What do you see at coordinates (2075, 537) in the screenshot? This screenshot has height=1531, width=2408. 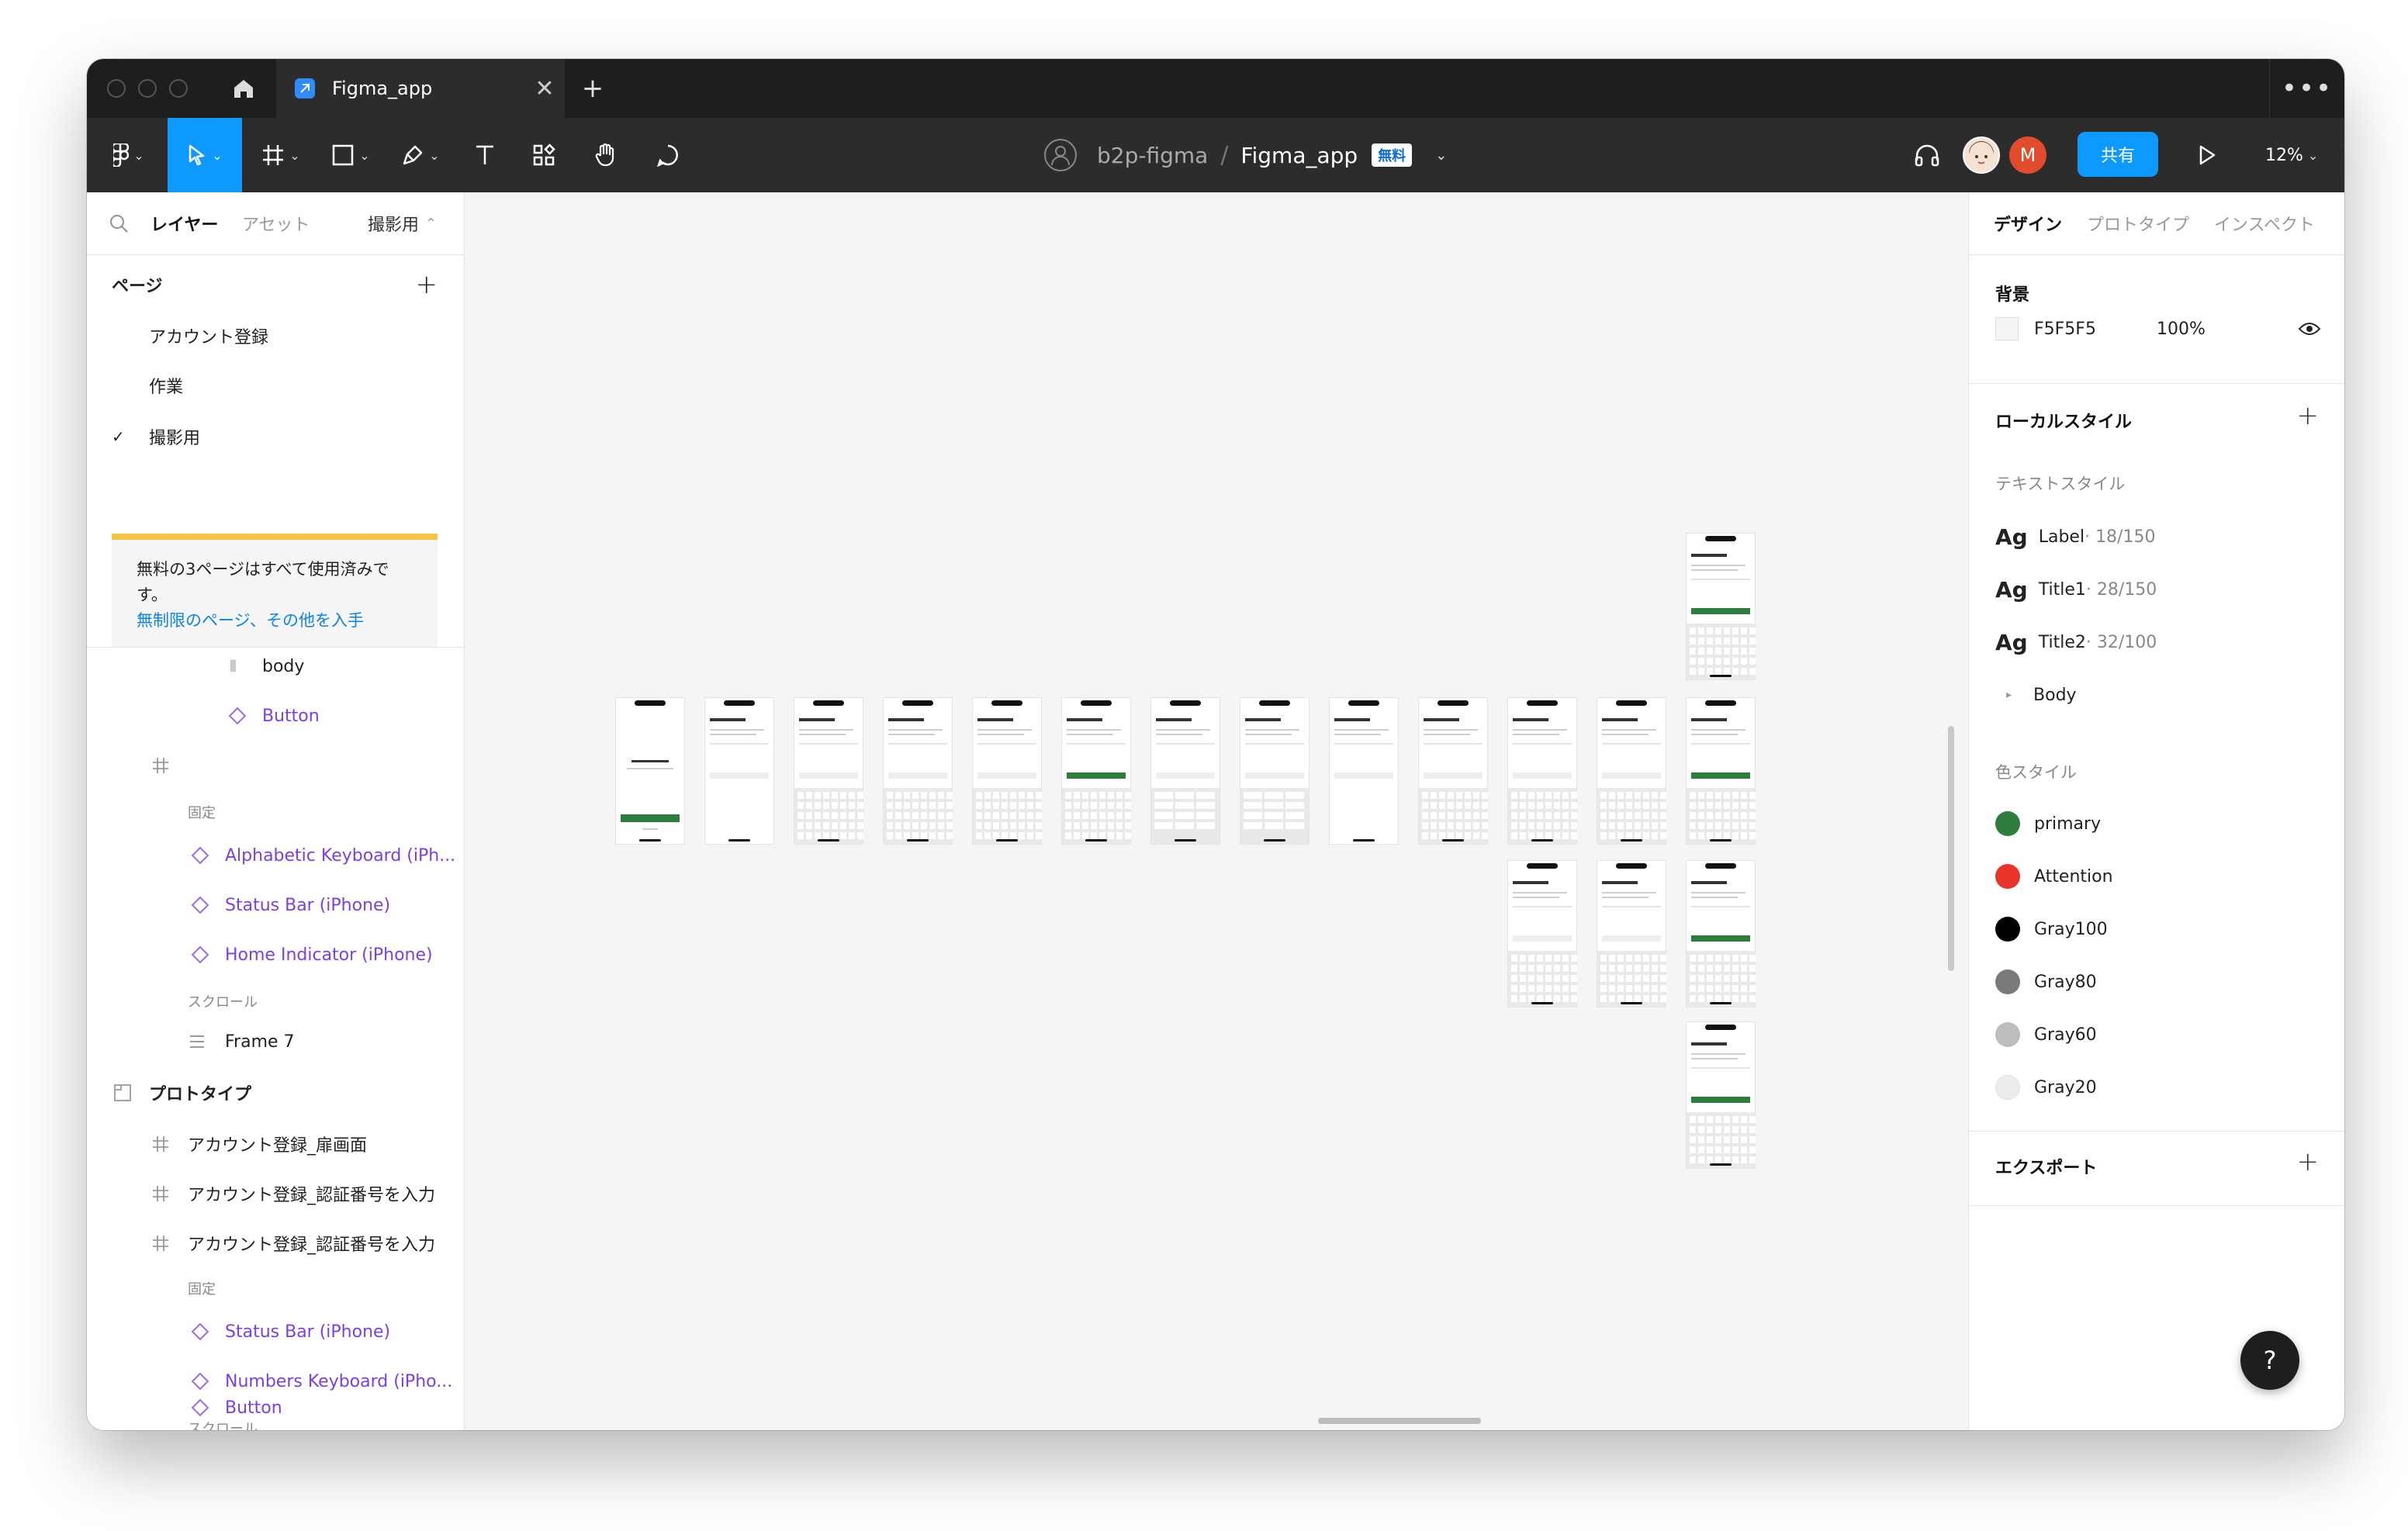 I see `text-style-label: Ag Label · 18/150` at bounding box center [2075, 537].